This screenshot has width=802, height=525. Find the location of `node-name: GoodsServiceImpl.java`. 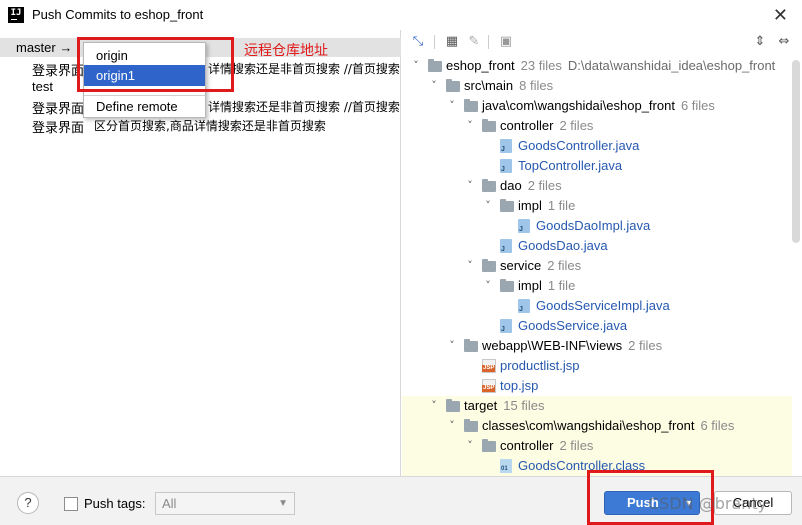

node-name: GoodsServiceImpl.java is located at coordinates (603, 305).